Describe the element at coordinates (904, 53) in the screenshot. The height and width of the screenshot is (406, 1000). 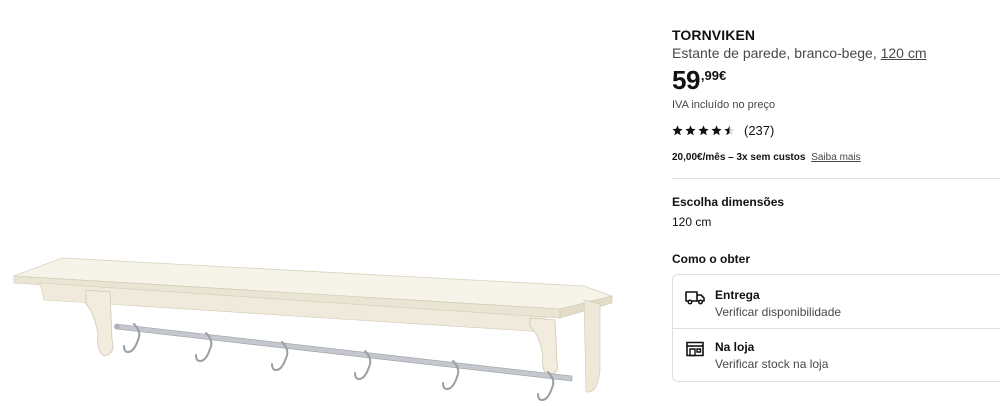
I see `size-link: 120 cm` at that location.